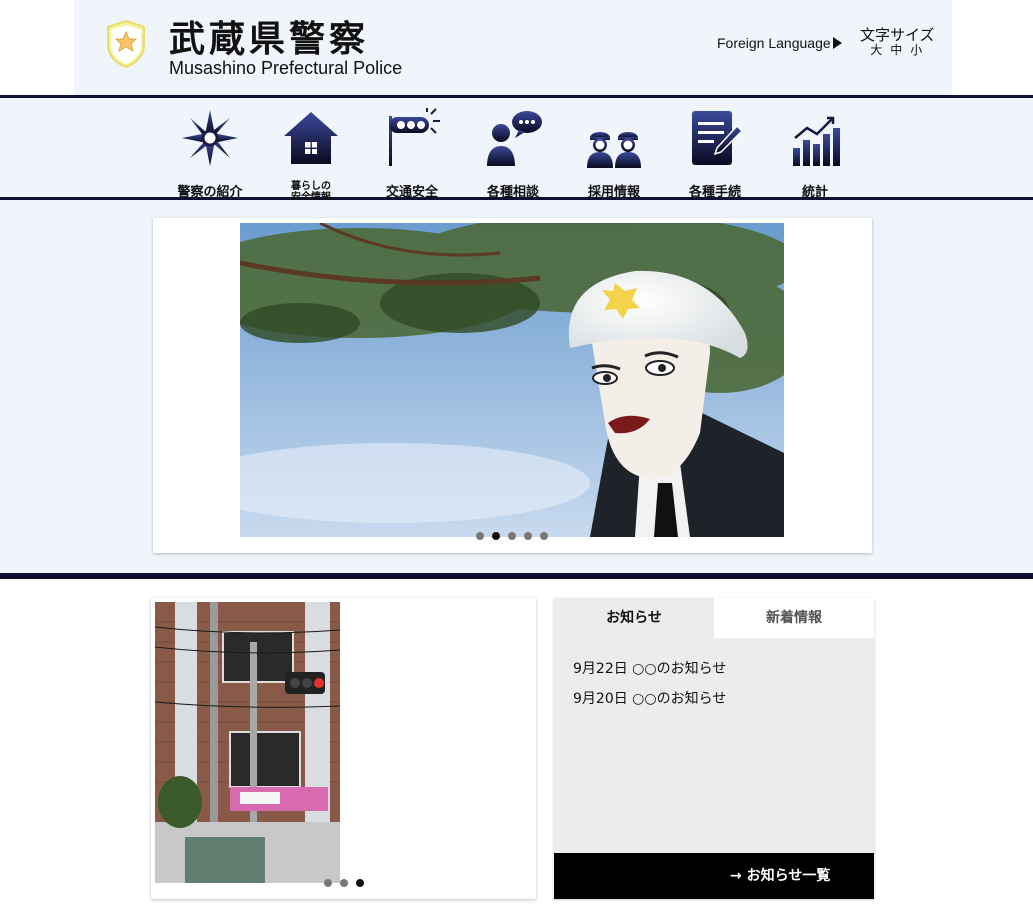 The height and width of the screenshot is (914, 1033). I want to click on nav-label: 各種相談, so click(512, 192).